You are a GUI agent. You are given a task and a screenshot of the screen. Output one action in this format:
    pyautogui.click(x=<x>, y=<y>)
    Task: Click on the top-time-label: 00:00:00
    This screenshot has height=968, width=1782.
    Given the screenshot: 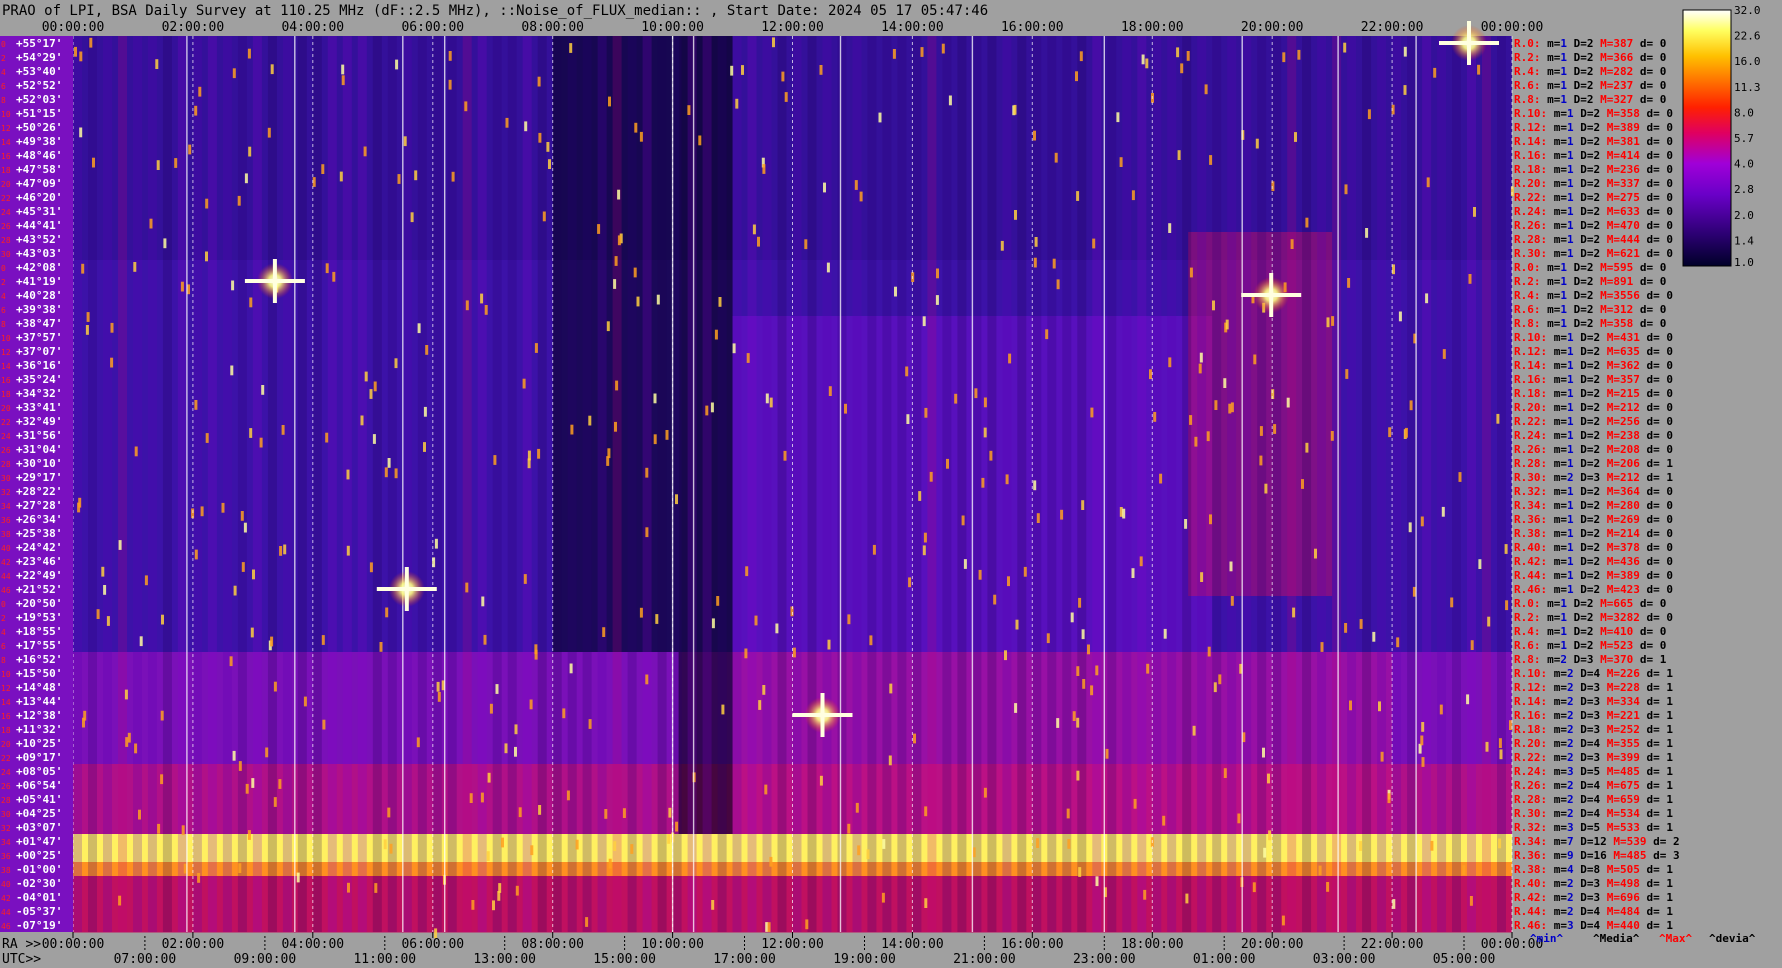 What is the action you would take?
    pyautogui.click(x=1512, y=27)
    